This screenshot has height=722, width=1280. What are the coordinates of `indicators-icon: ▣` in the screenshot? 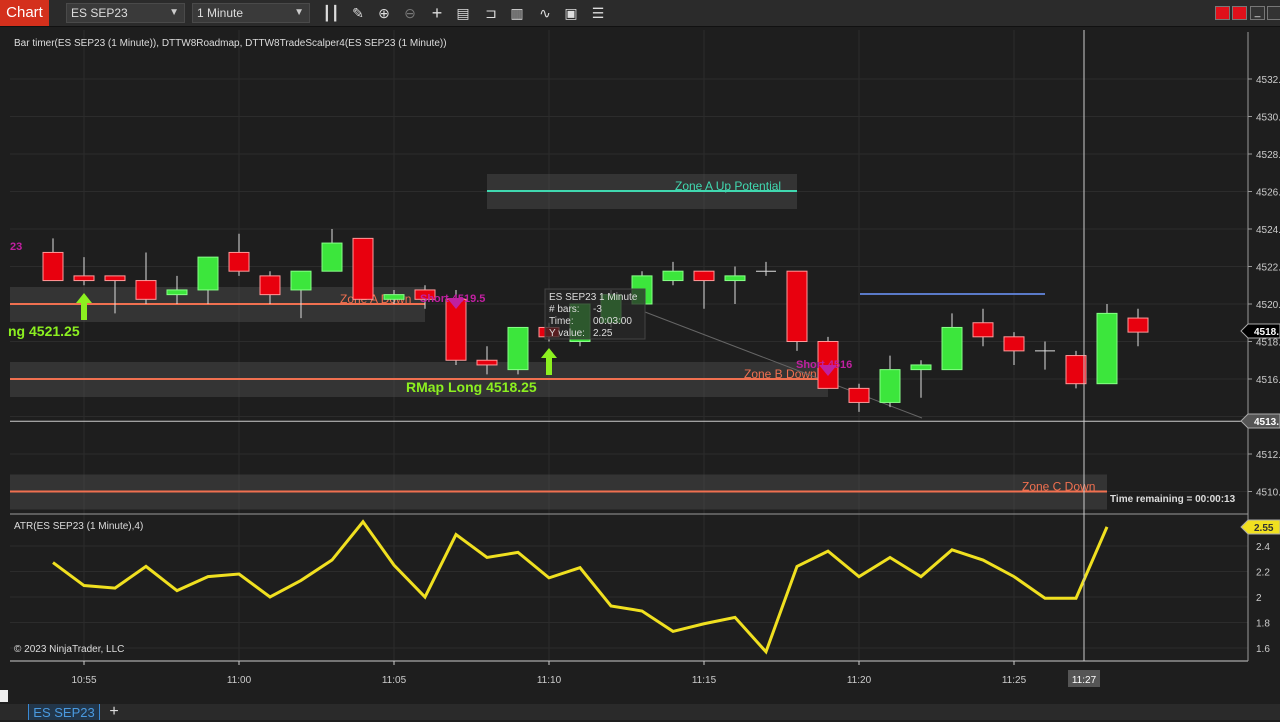 It's located at (571, 13).